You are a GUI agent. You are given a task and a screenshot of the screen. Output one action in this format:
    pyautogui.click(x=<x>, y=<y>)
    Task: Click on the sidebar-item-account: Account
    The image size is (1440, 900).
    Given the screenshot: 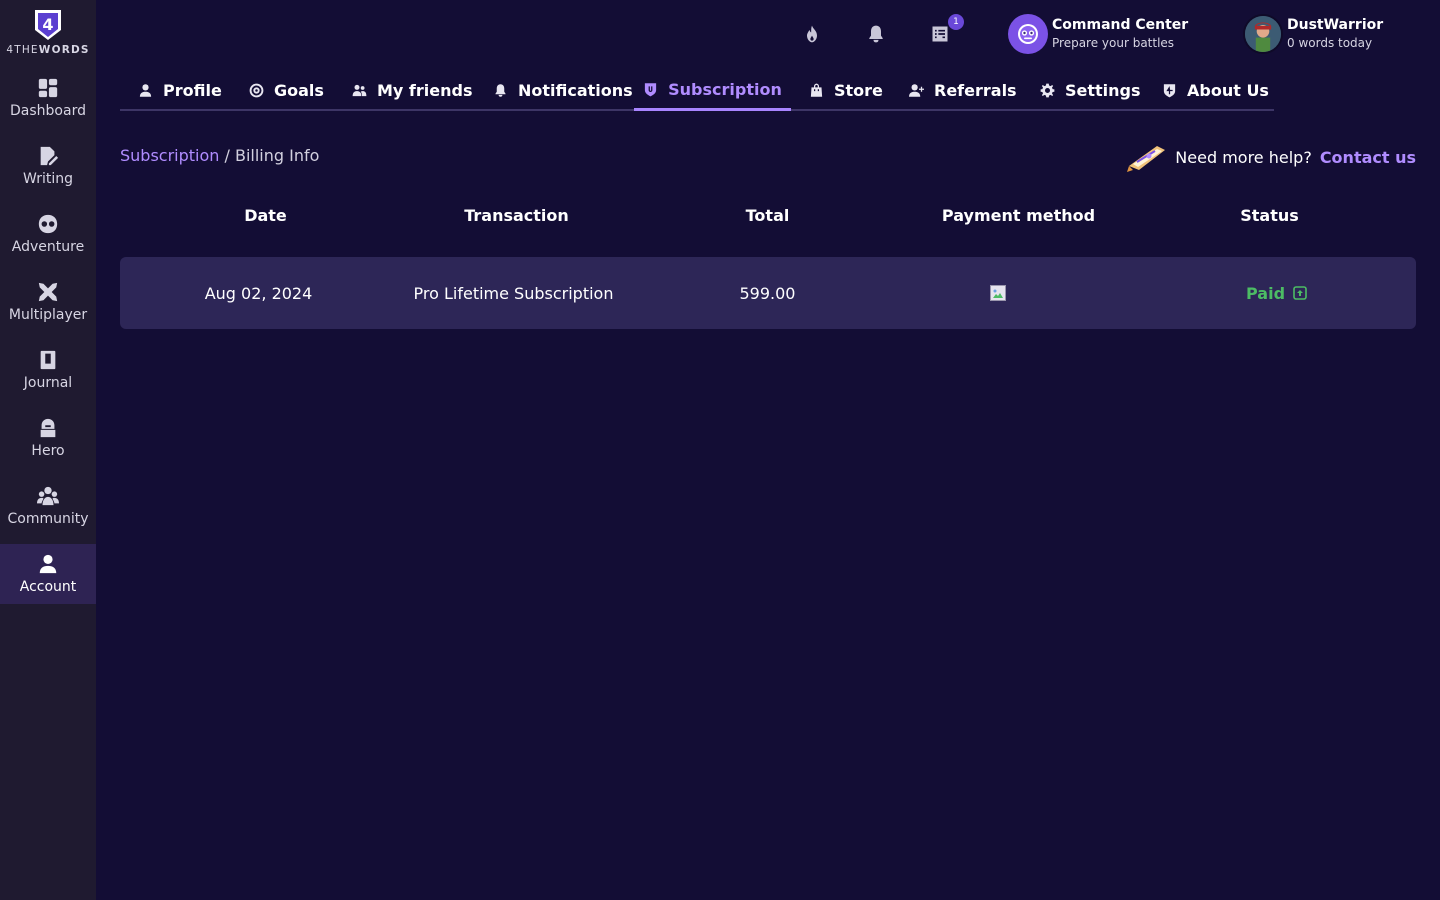 What is the action you would take?
    pyautogui.click(x=48, y=574)
    